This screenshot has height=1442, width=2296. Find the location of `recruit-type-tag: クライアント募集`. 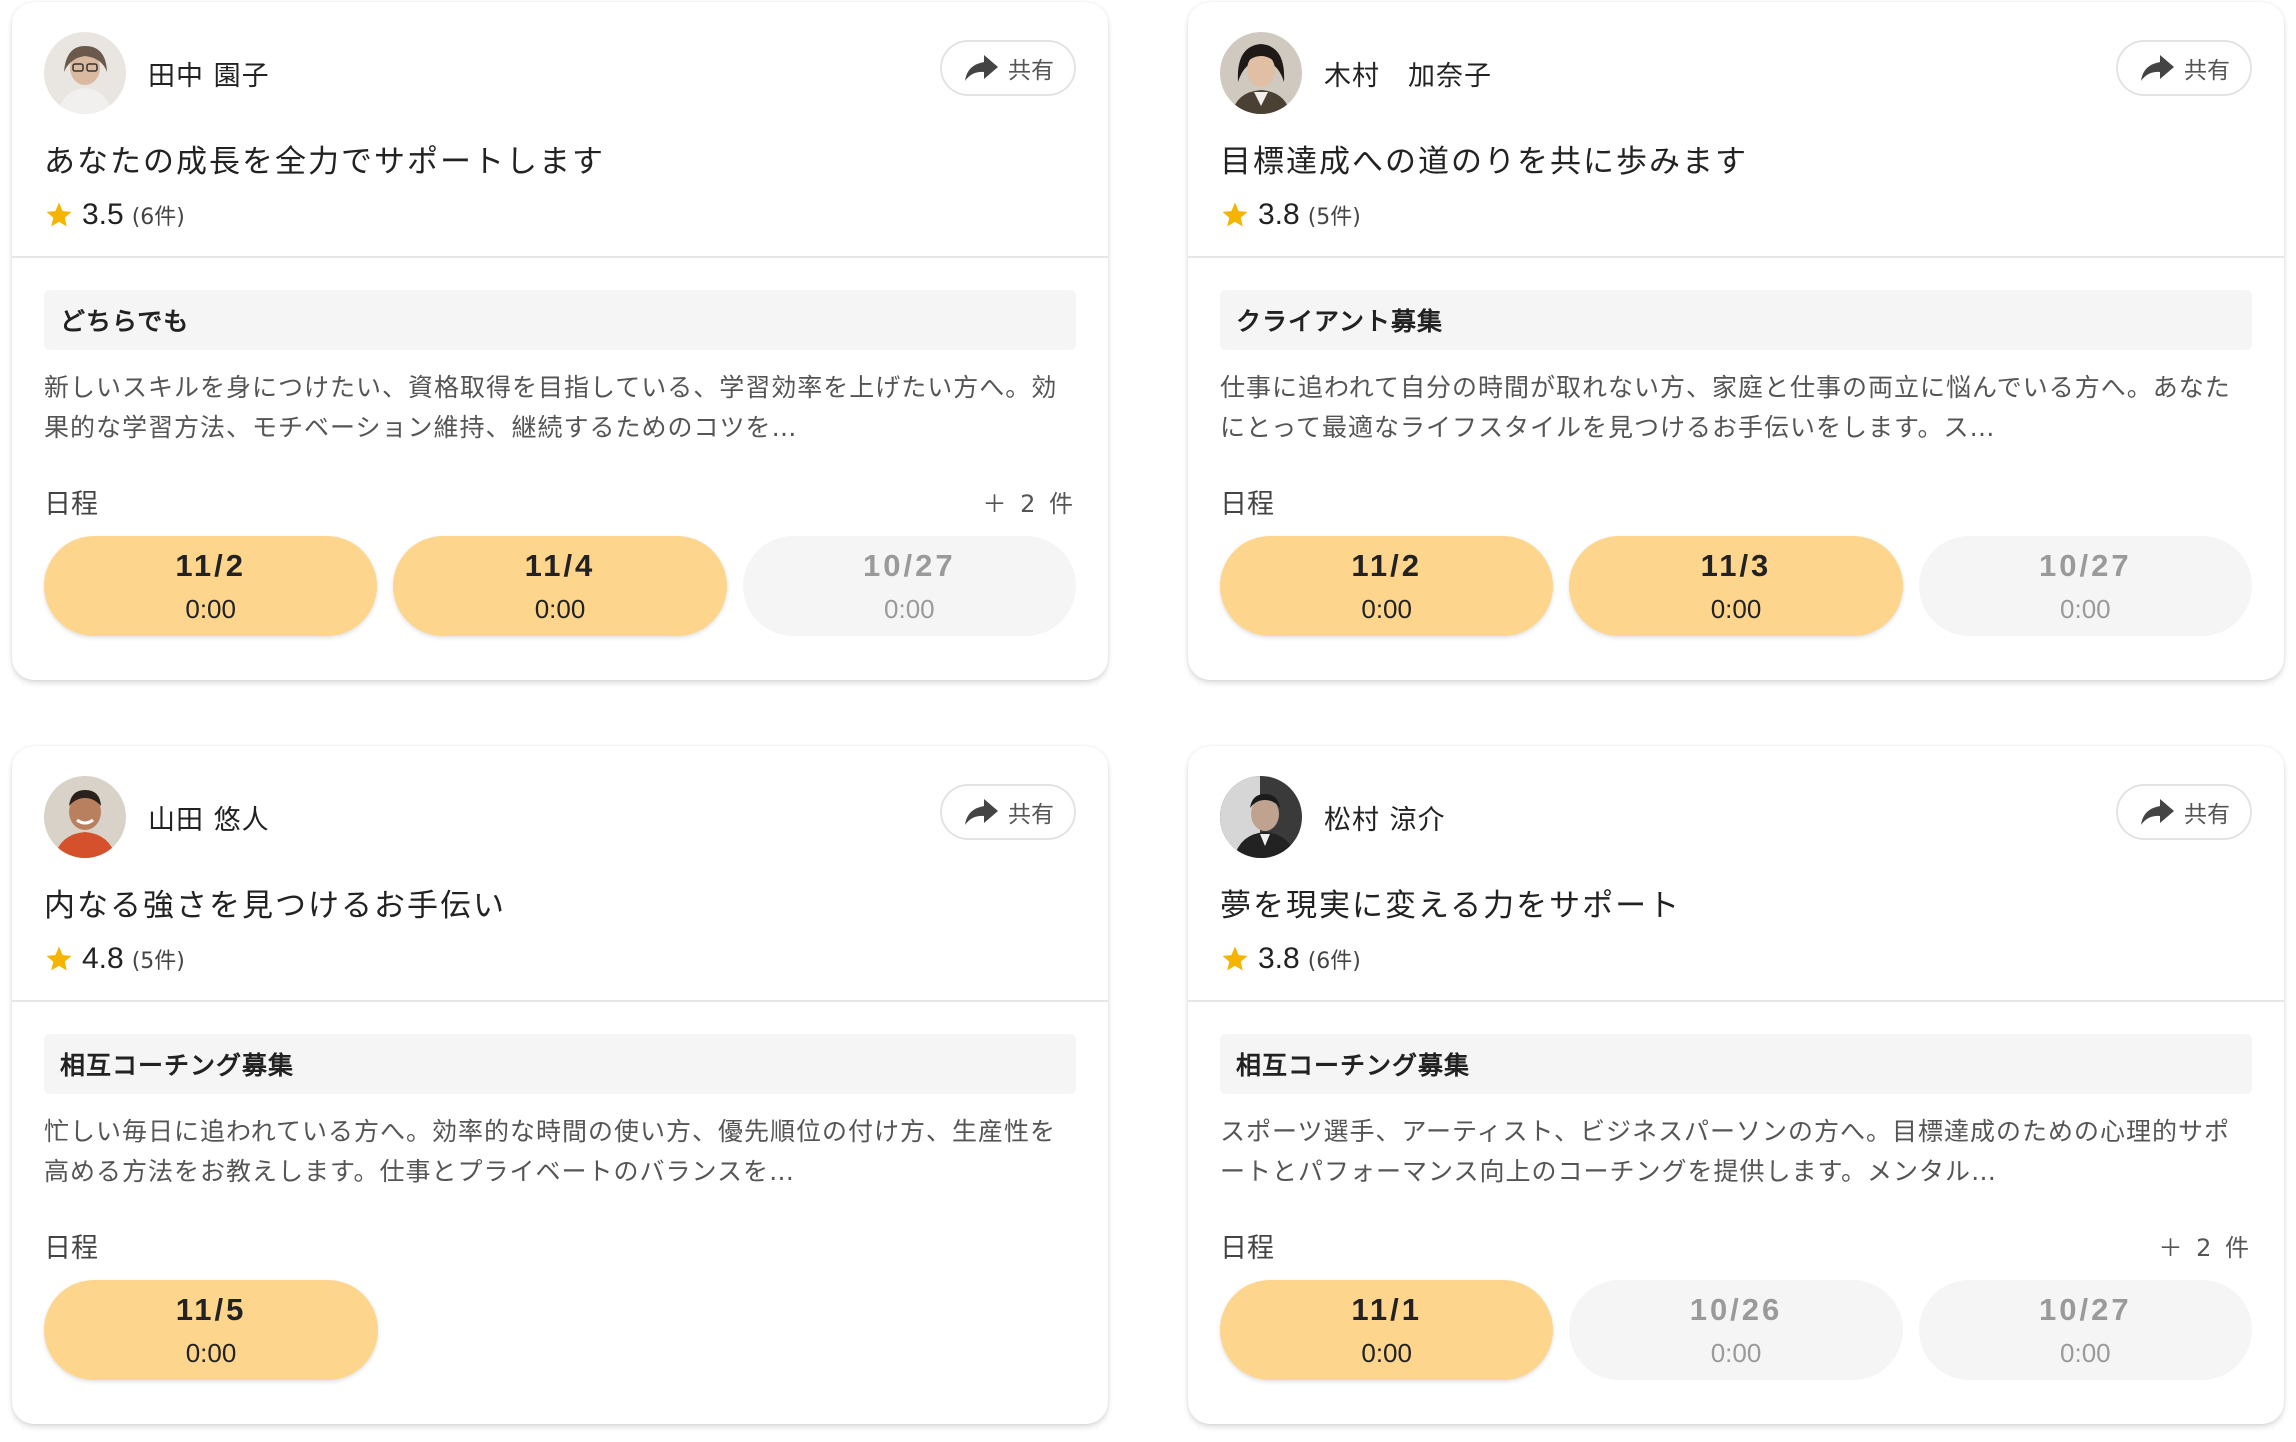

recruit-type-tag: クライアント募集 is located at coordinates (1736, 320).